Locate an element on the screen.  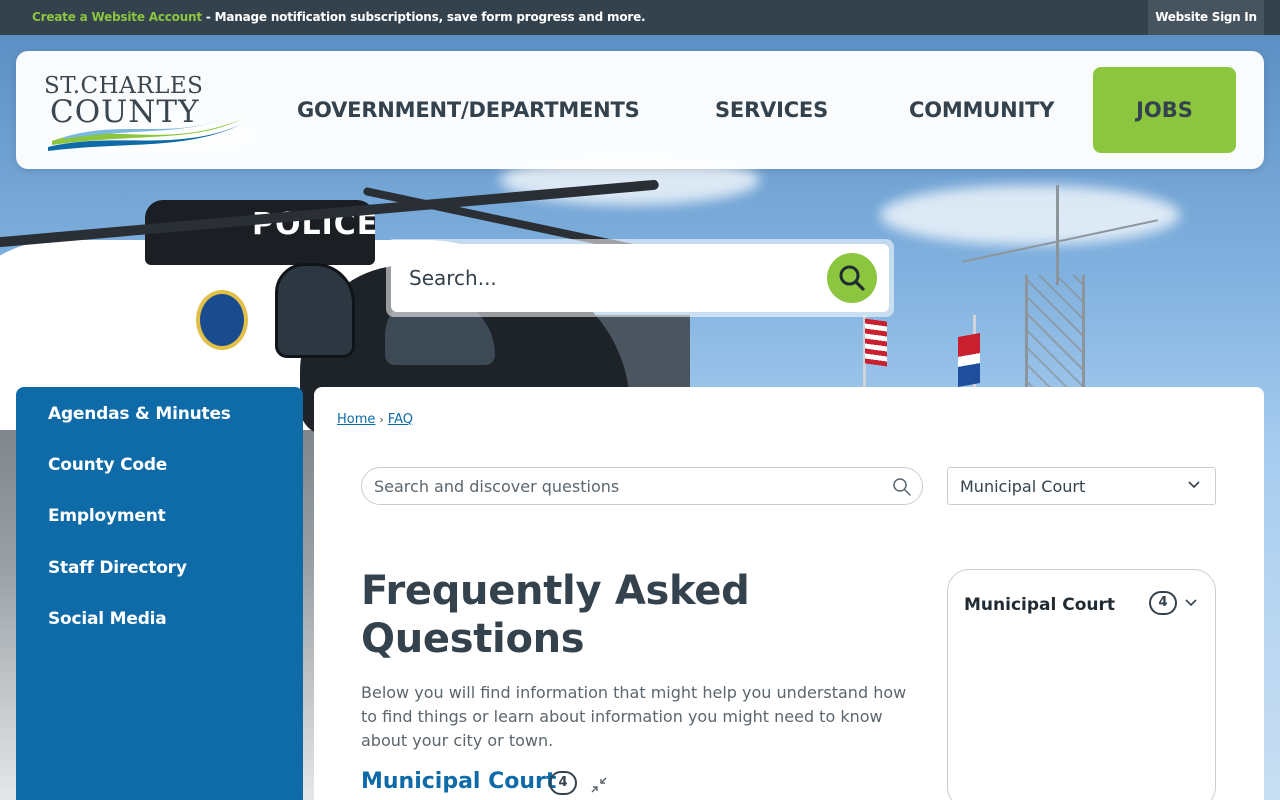
faq-category-select: Municipal Court is located at coordinates (1081, 486).